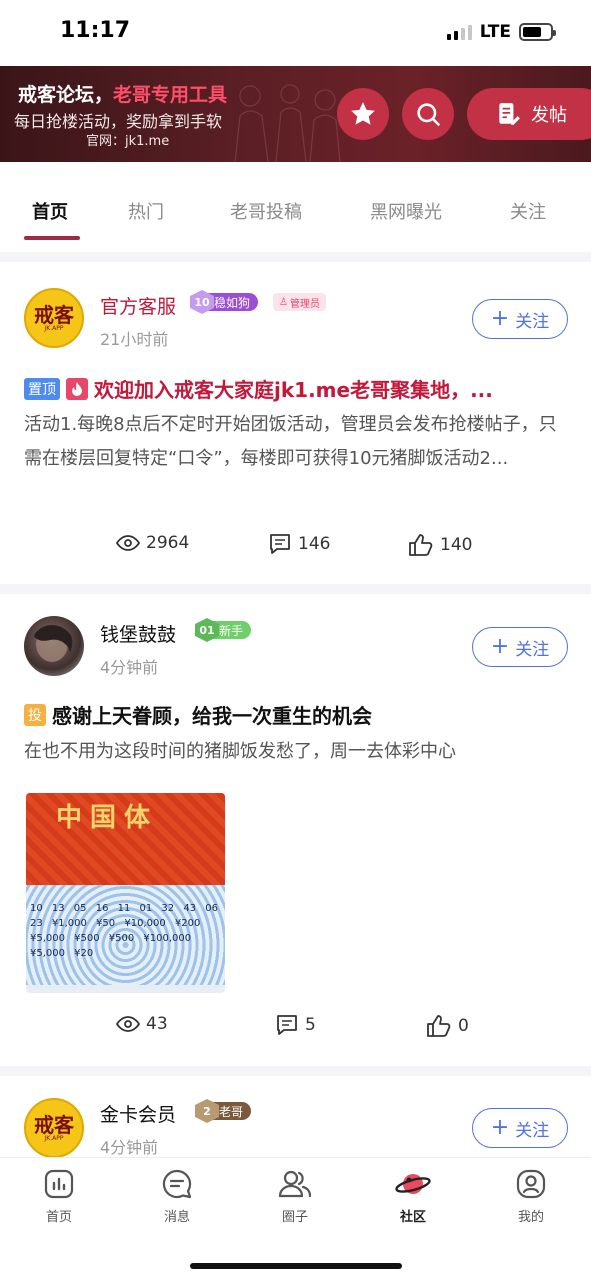  I want to click on active-tab-indicator, so click(52, 238).